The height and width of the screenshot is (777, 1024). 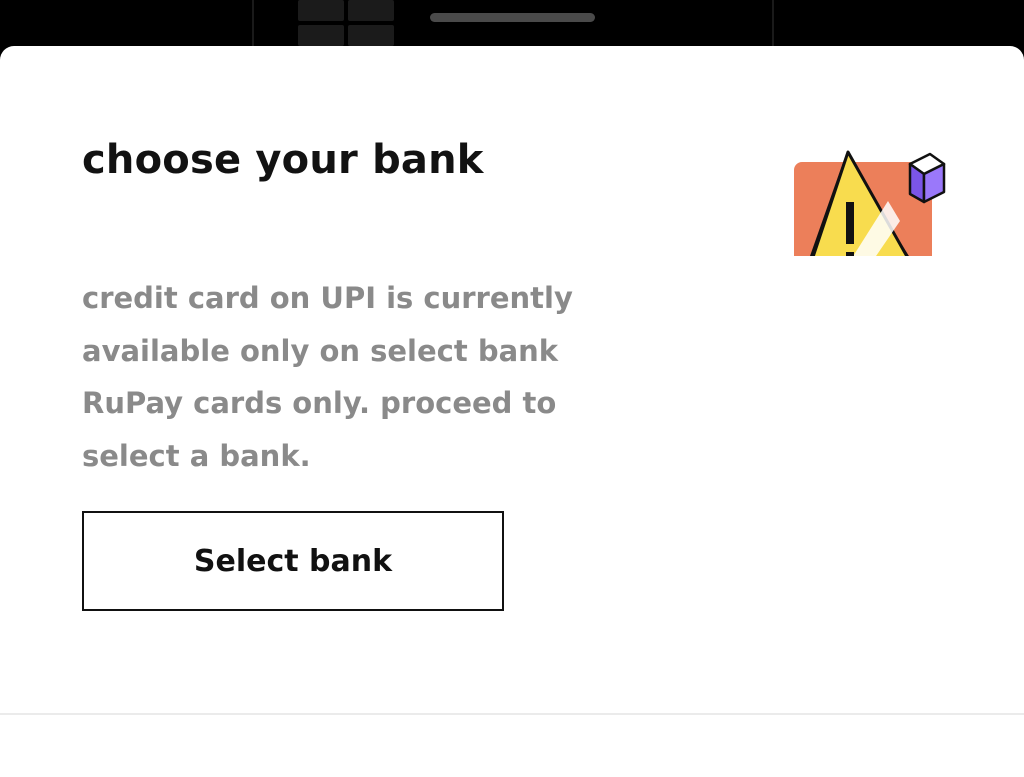 What do you see at coordinates (346, 23) in the screenshot?
I see `card-chip-graphic` at bounding box center [346, 23].